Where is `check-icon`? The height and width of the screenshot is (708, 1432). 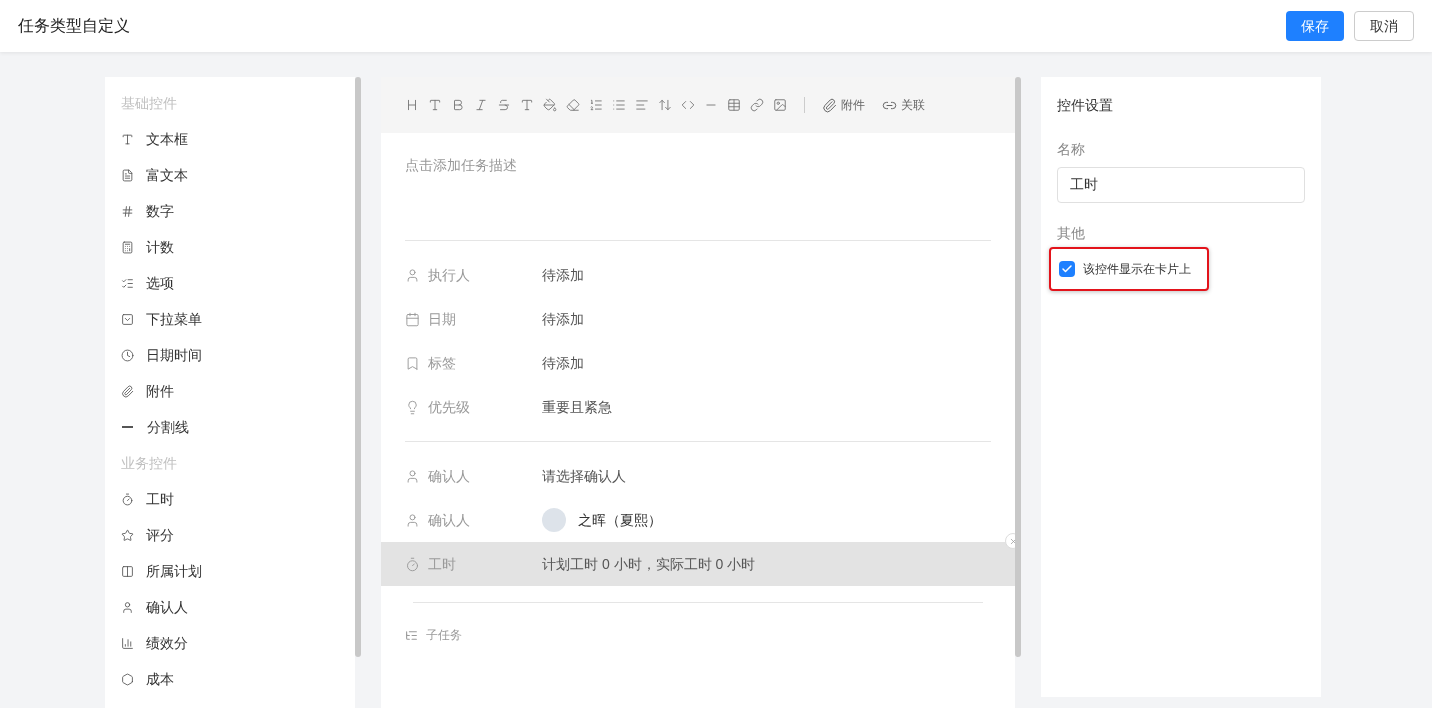
check-icon is located at coordinates (1067, 269).